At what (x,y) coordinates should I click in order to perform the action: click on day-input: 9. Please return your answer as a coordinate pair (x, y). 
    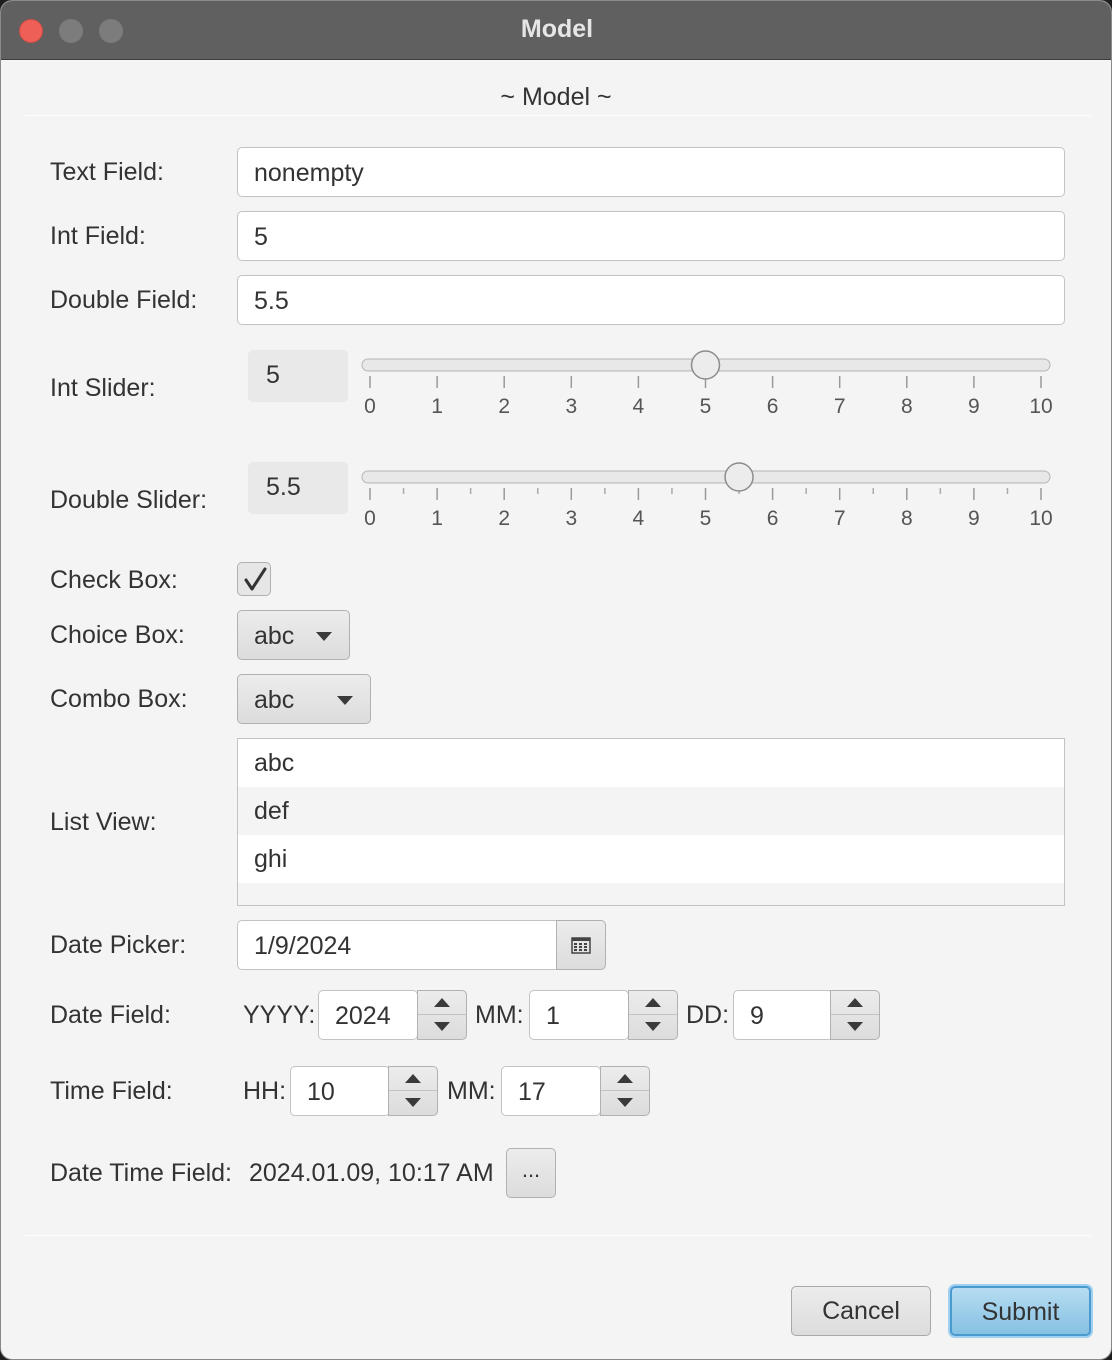
    Looking at the image, I should click on (783, 1015).